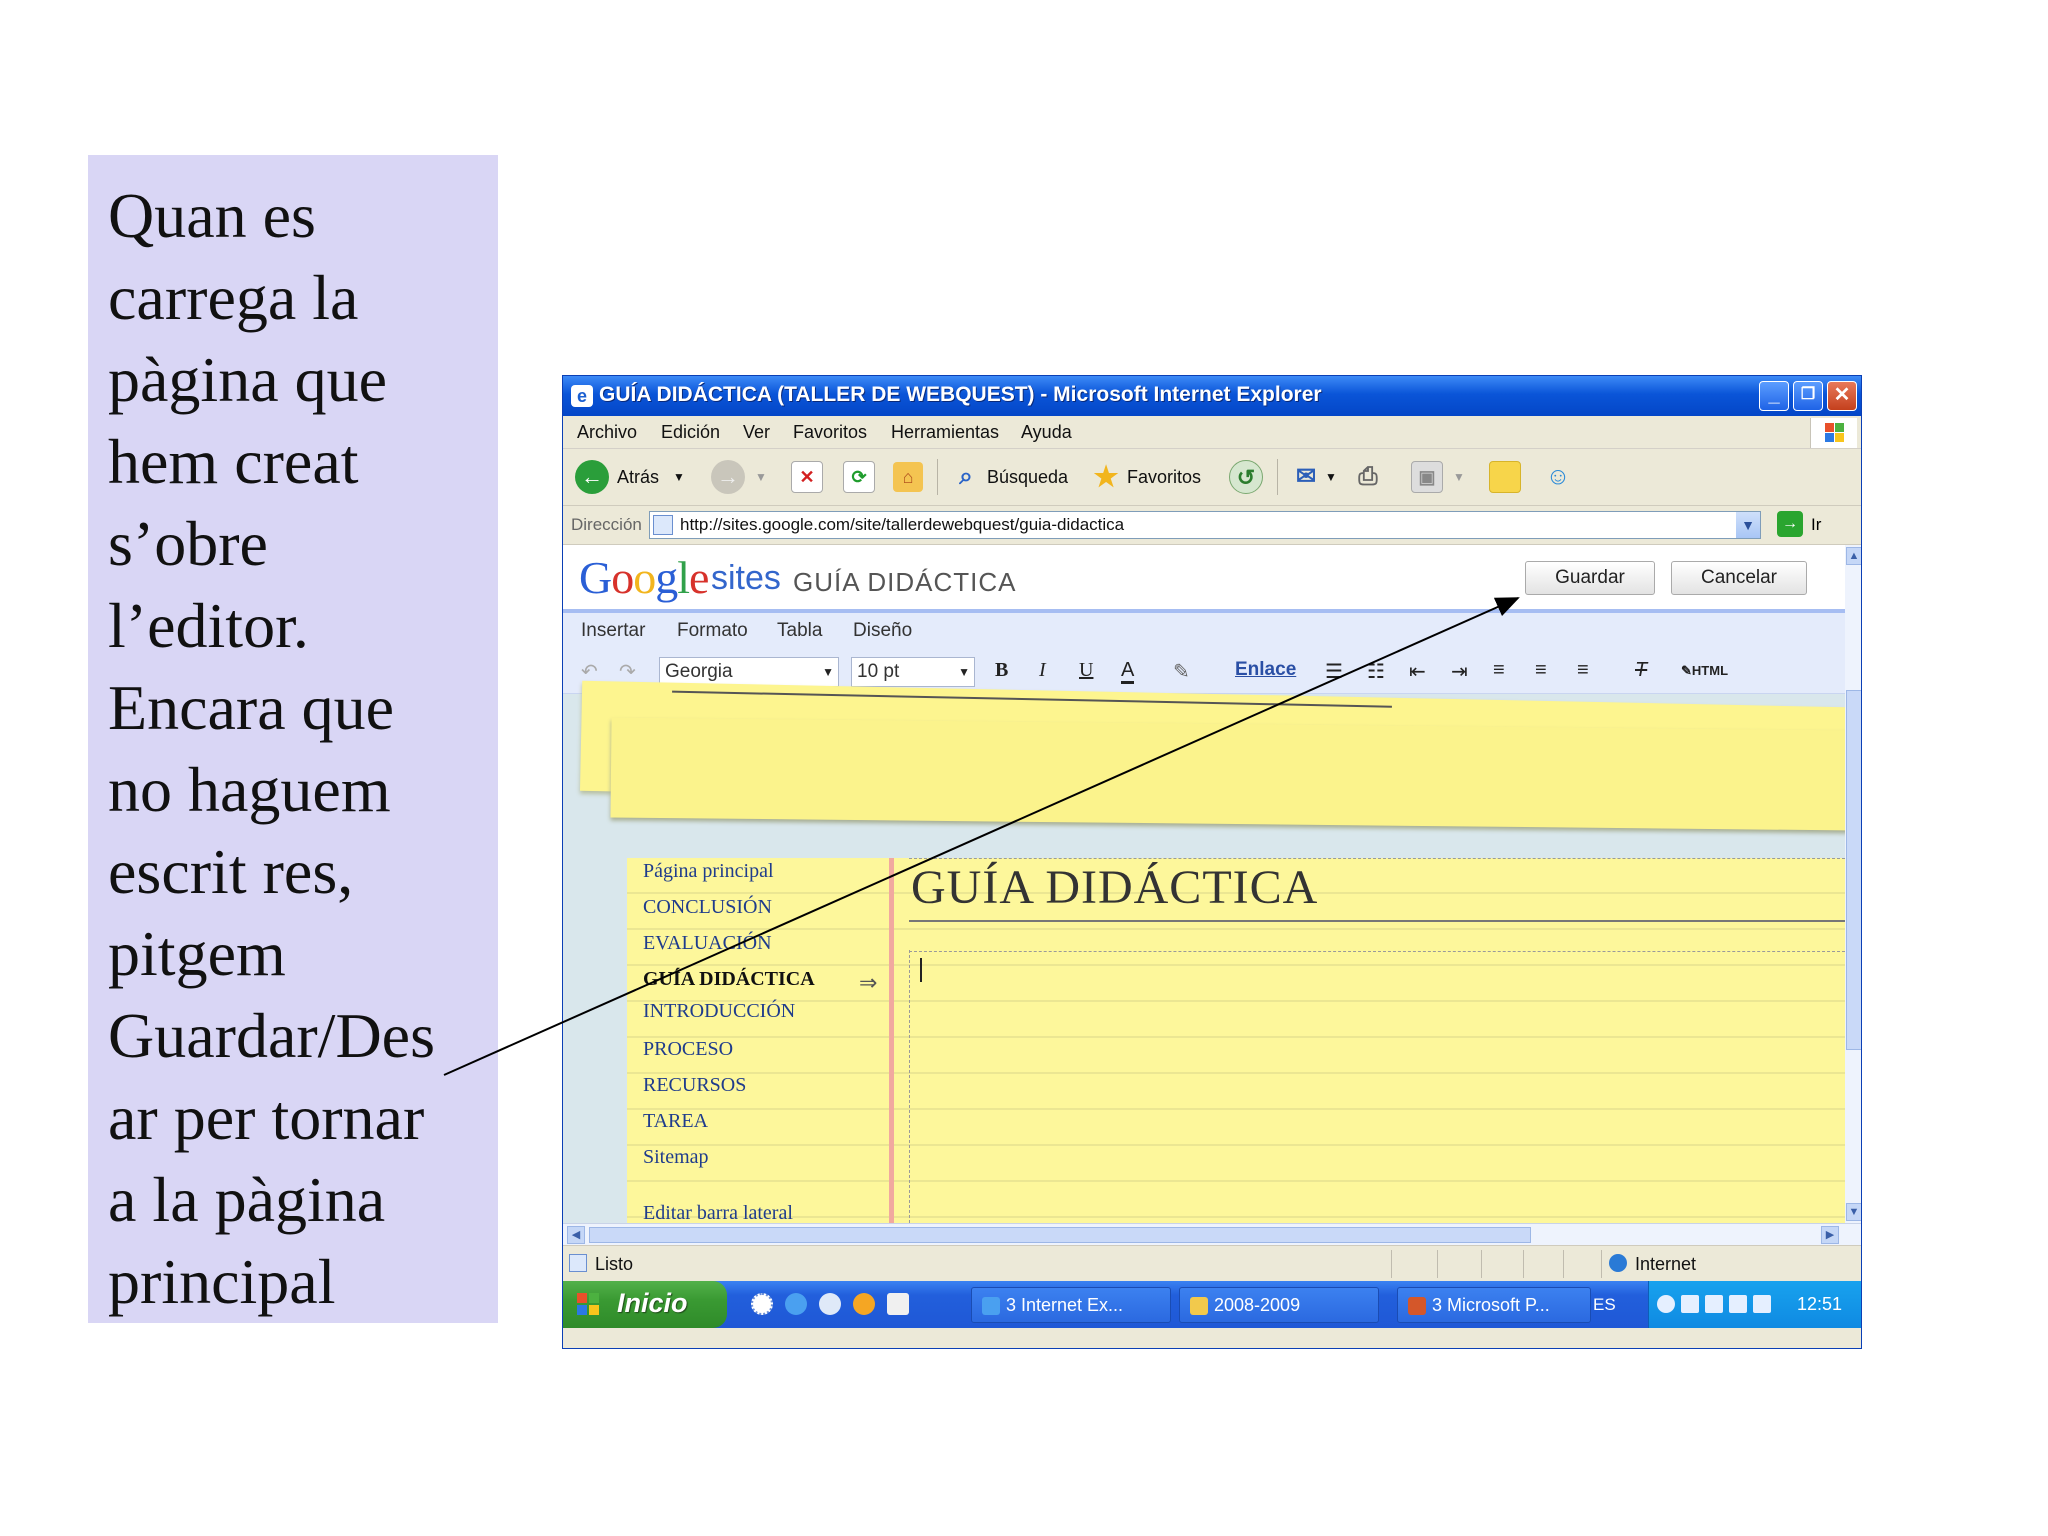 The width and height of the screenshot is (2048, 1536). What do you see at coordinates (1334, 671) in the screenshot?
I see `numbered-list-icon: ☰` at bounding box center [1334, 671].